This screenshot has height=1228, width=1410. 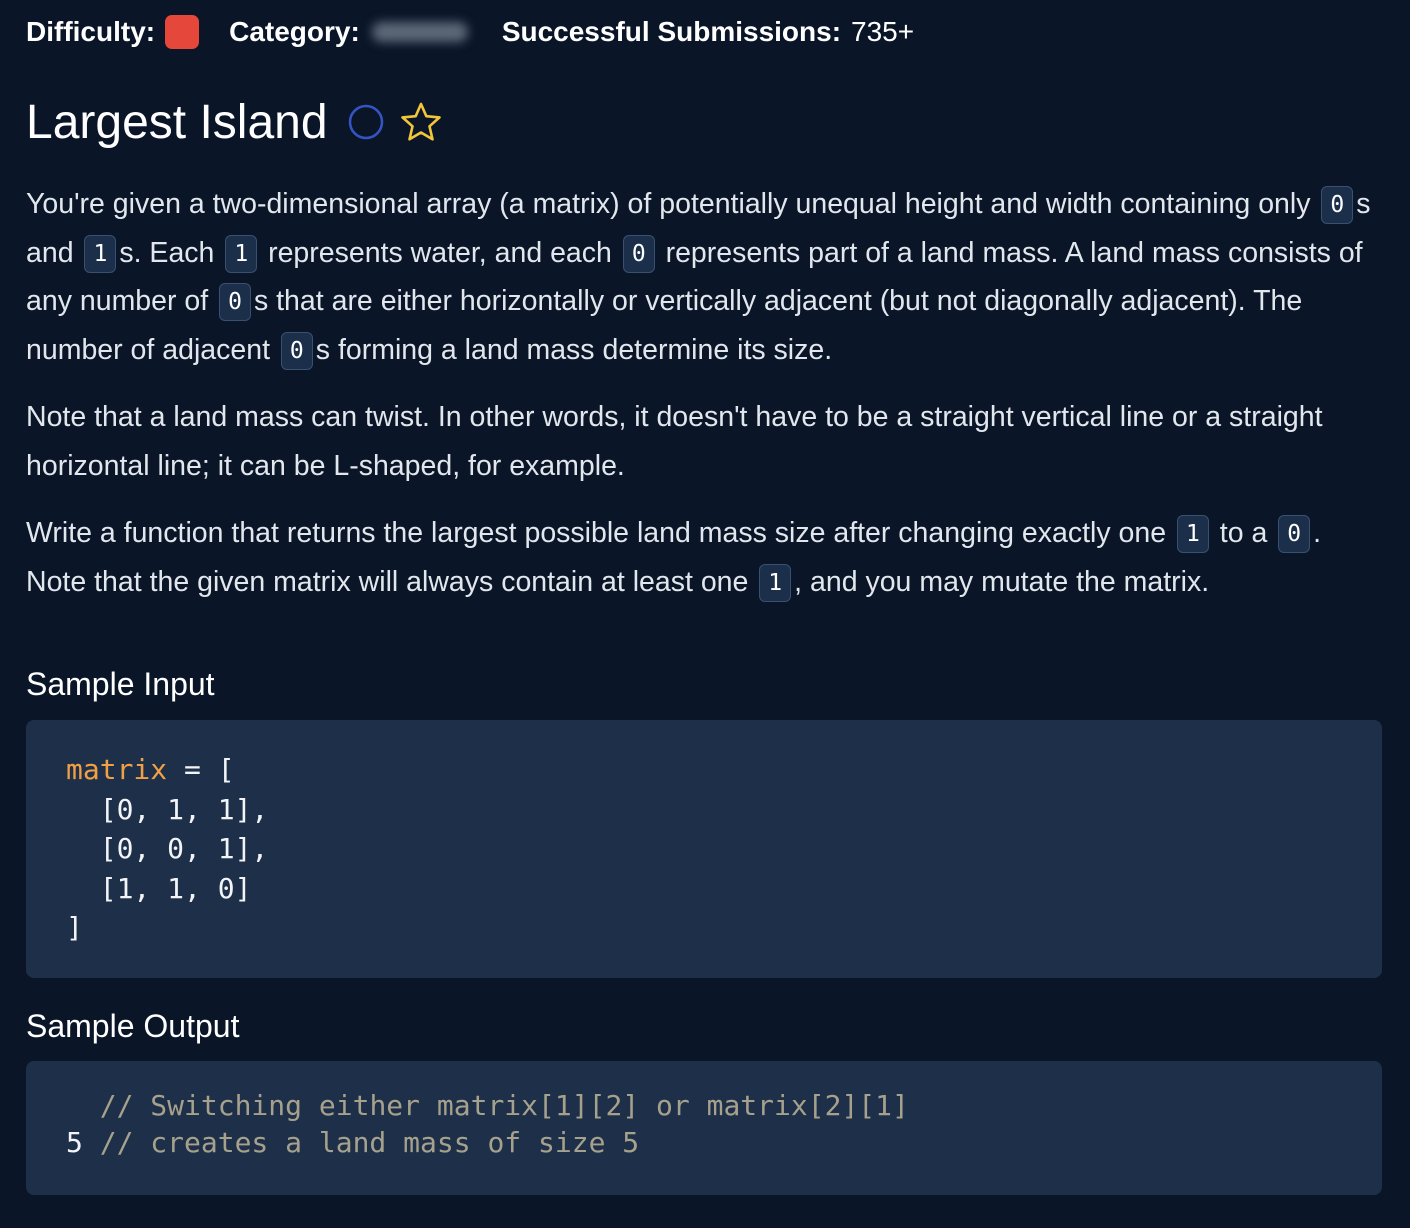 What do you see at coordinates (74, 927) in the screenshot?
I see `code-line: ]` at bounding box center [74, 927].